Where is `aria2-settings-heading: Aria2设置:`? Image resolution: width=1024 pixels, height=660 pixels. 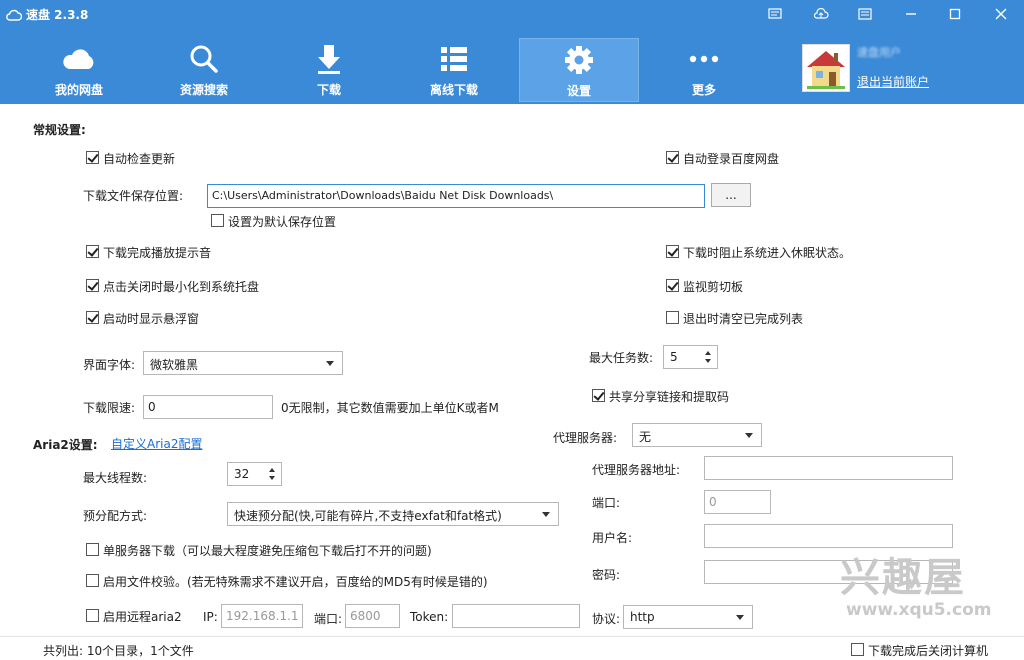
aria2-settings-heading: Aria2设置: is located at coordinates (65, 445).